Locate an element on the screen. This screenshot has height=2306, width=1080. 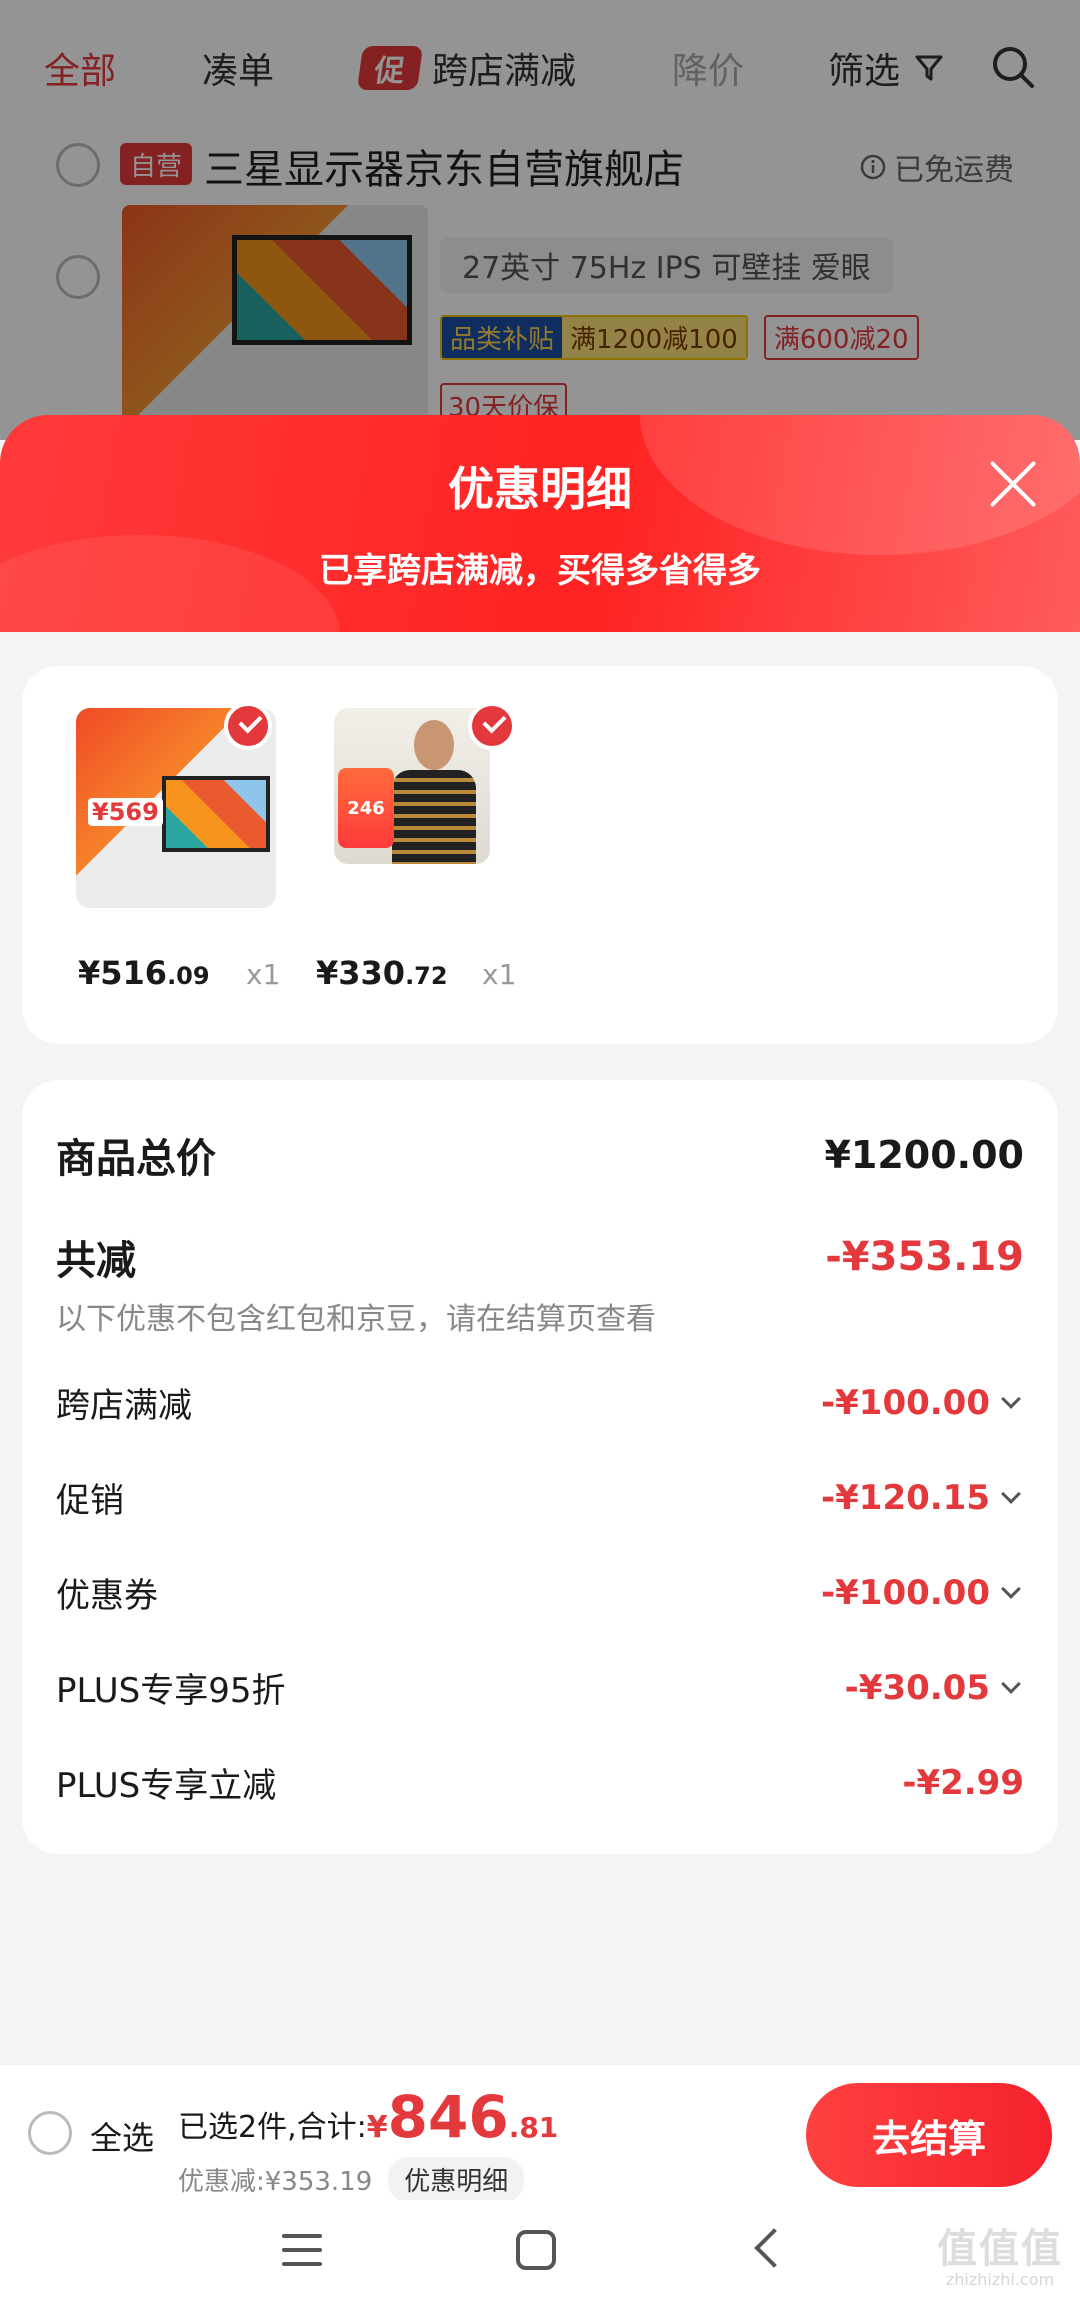
discount-label: 优惠券 is located at coordinates (107, 1596).